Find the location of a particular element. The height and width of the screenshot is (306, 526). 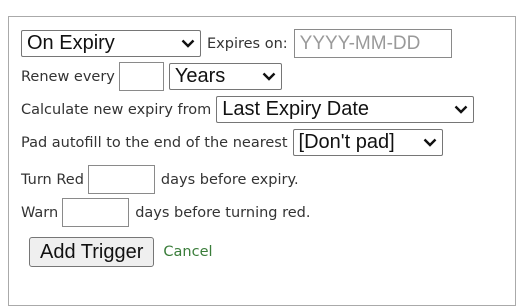

turn-red-suffix: days before expiry. is located at coordinates (229, 179).